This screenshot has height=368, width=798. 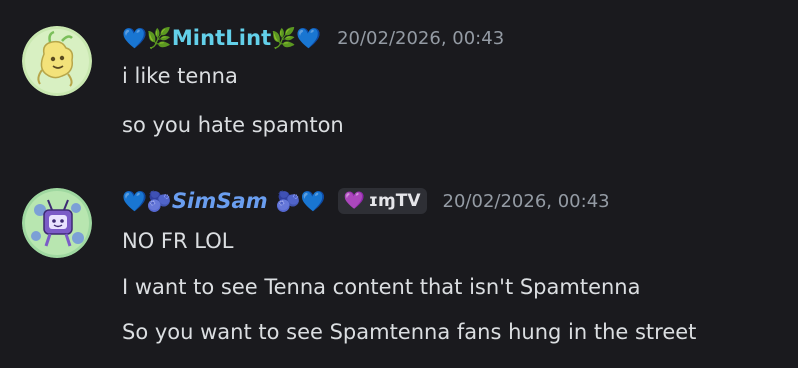 I want to click on message-header: 💙🫐 SimSam 🫐💙 💜 ɪɱTV 20/02/2026, 00:43, so click(x=366, y=201).